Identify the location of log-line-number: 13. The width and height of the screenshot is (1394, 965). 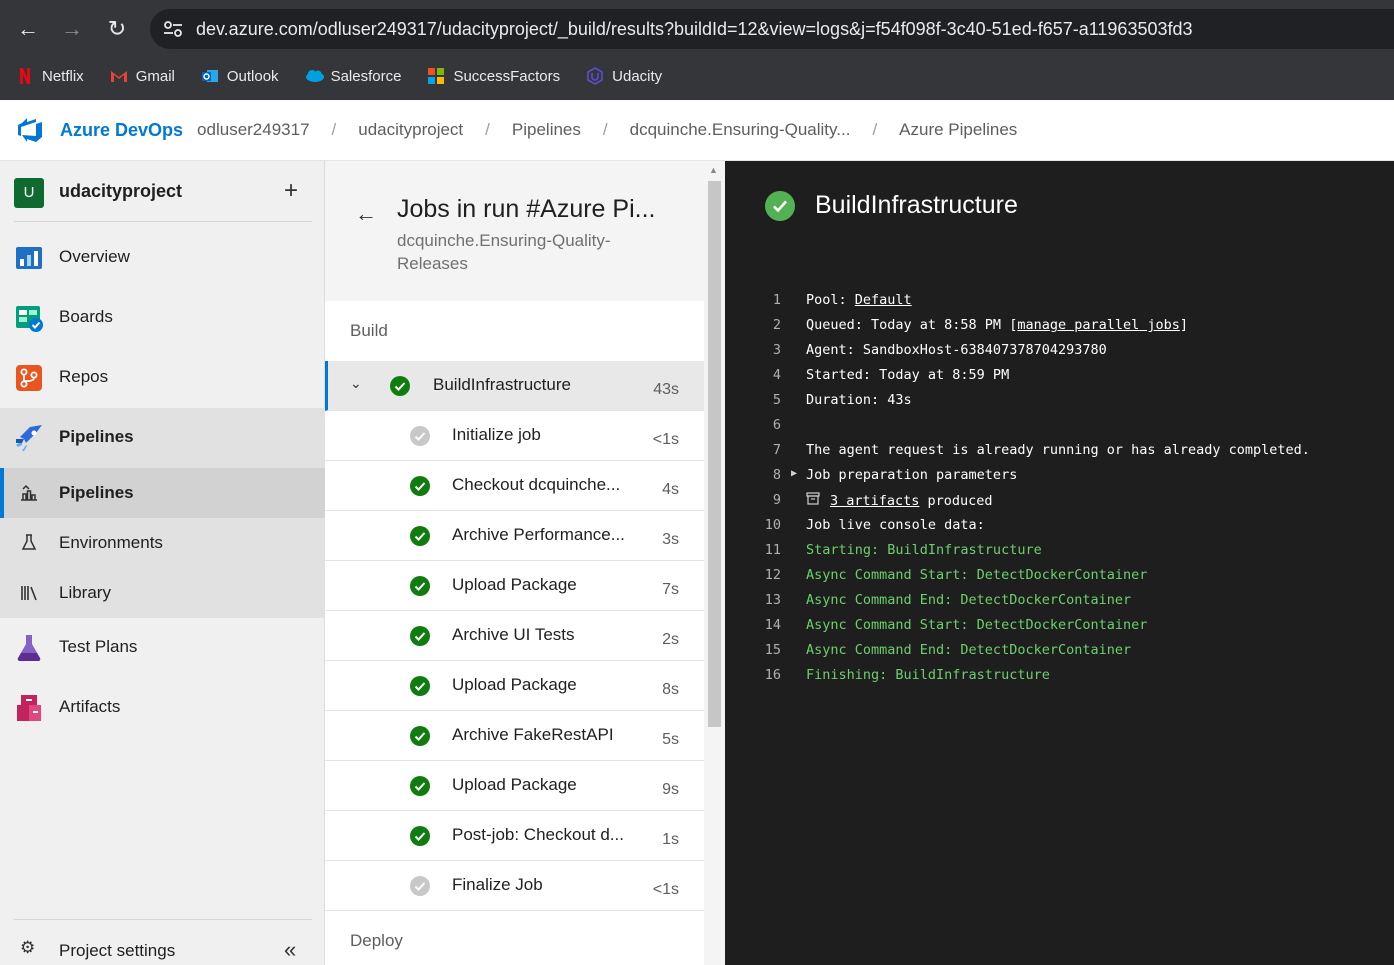
(772, 600).